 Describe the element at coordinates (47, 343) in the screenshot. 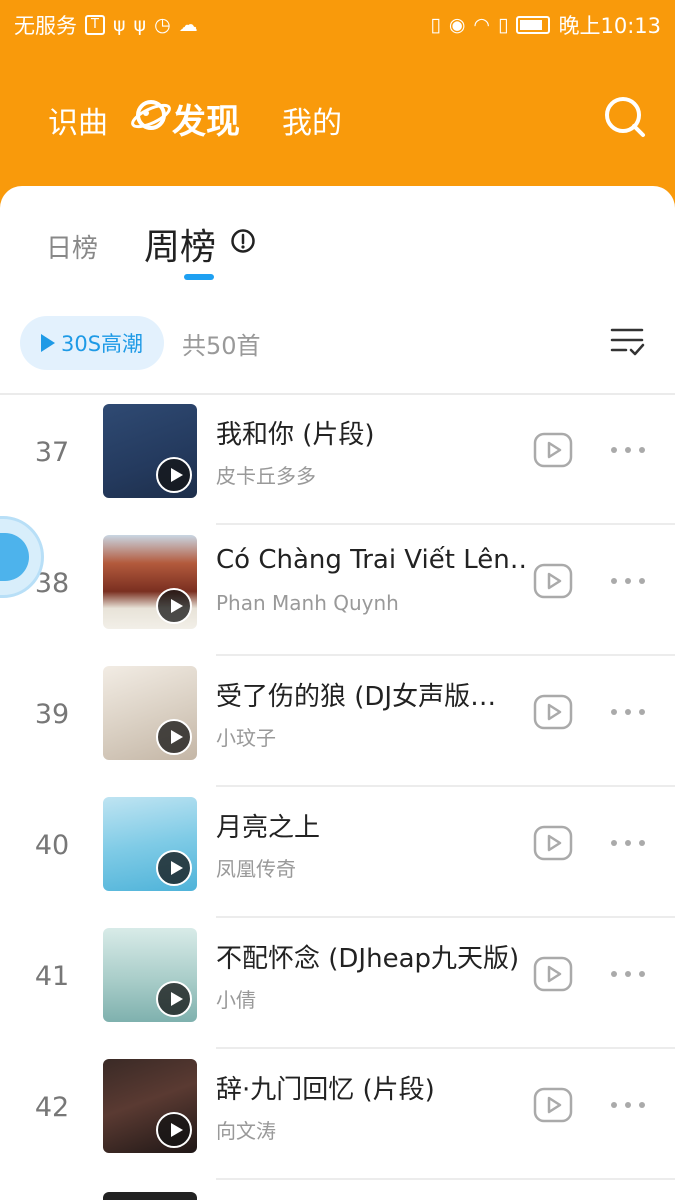

I see `play-triangle-icon` at that location.